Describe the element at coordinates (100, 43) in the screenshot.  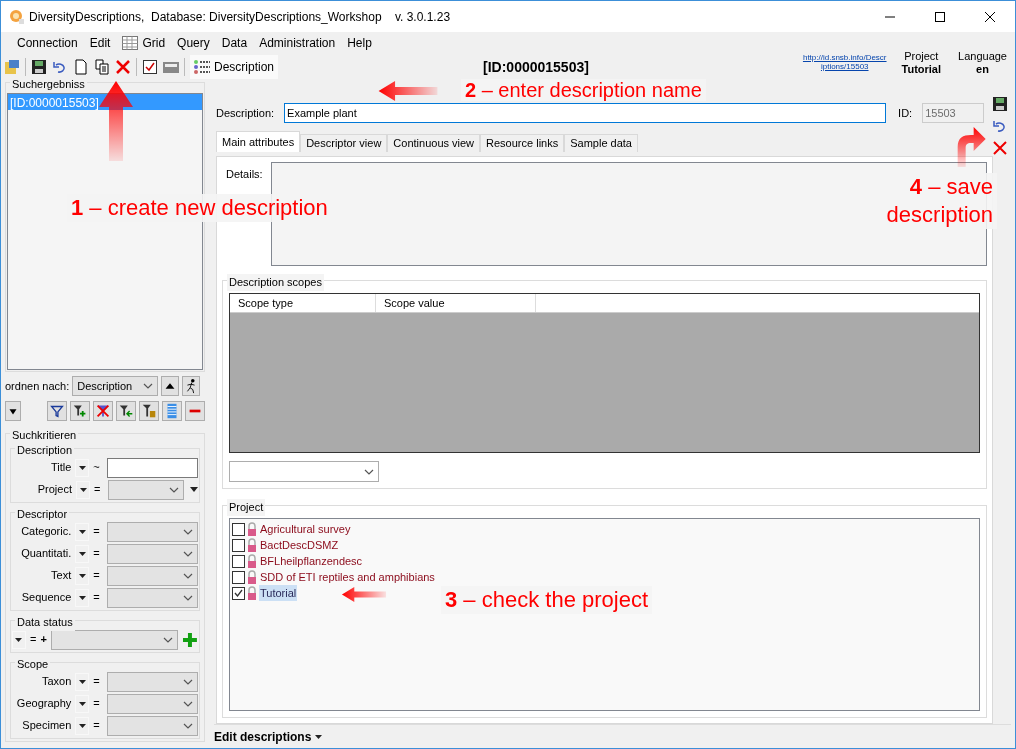
I see `menu-item: Edit` at that location.